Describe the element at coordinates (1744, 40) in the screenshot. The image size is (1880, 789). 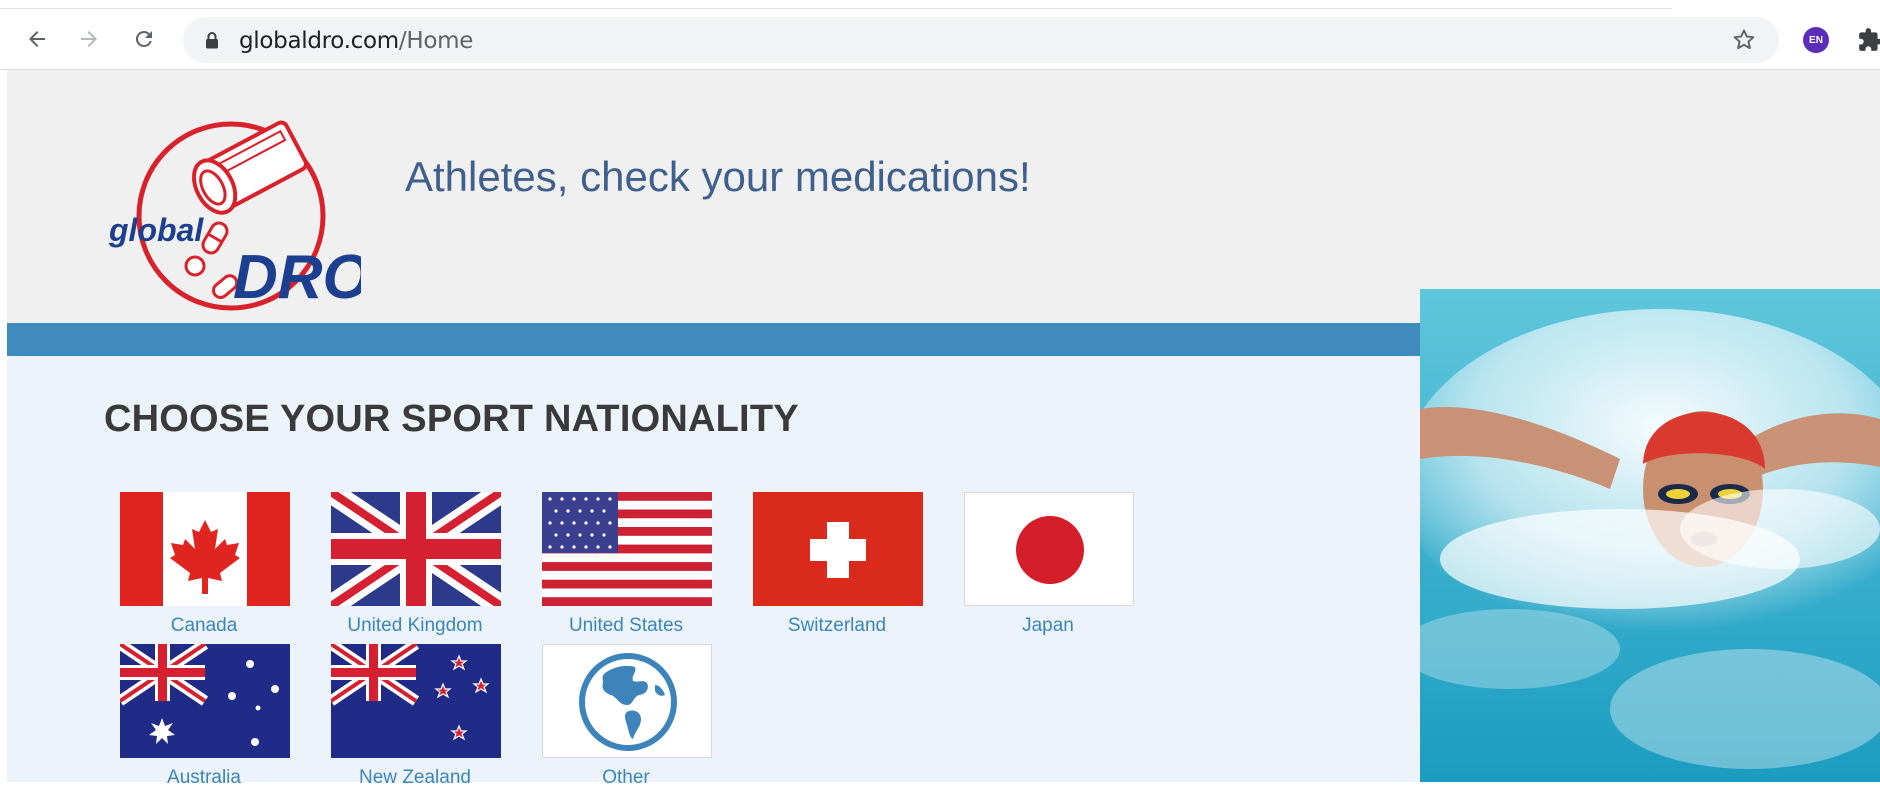
I see `bookmark-star-icon` at that location.